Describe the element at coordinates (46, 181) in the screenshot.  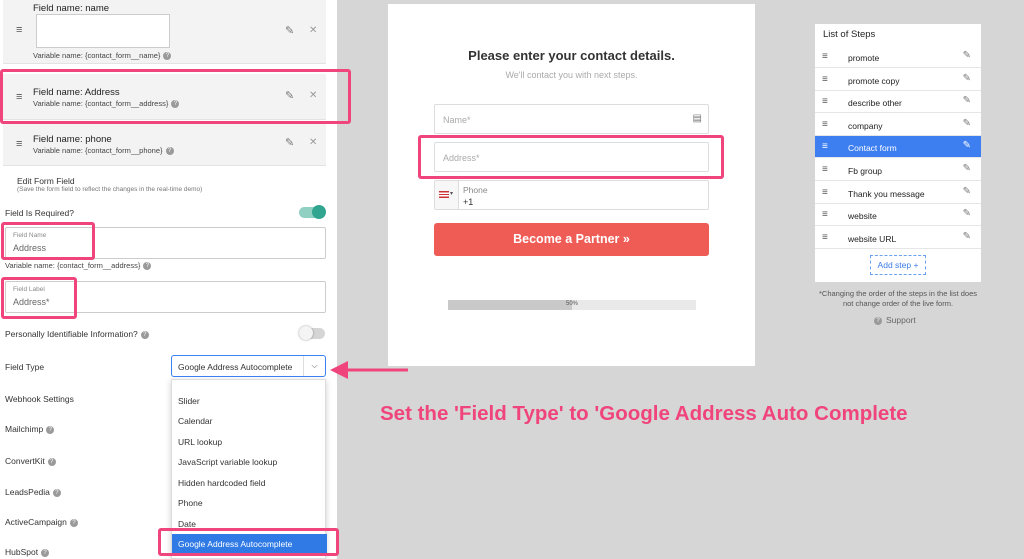
I see `edit-field-title: Edit Form Field` at that location.